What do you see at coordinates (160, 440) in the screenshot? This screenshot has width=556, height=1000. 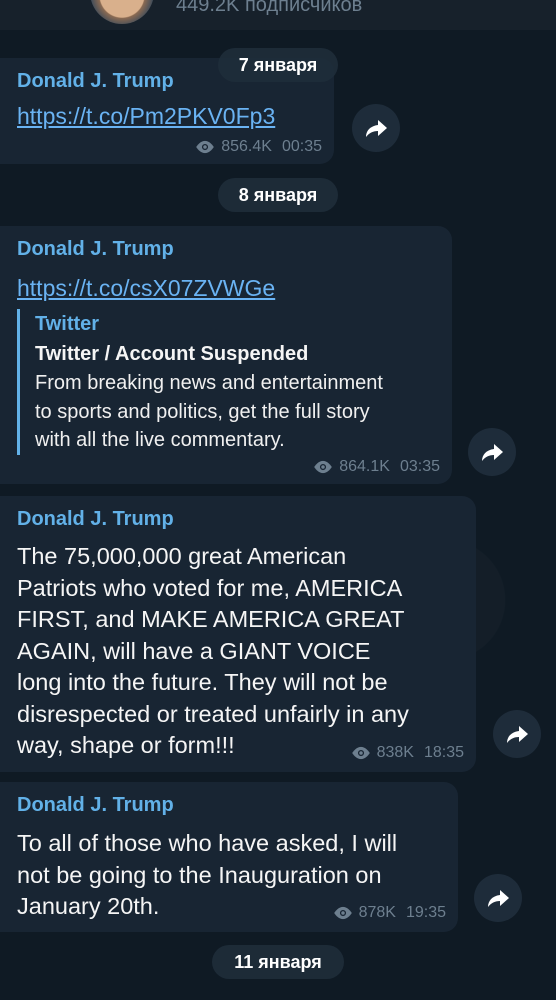 I see `preview-description-line: with all the live commentary.` at bounding box center [160, 440].